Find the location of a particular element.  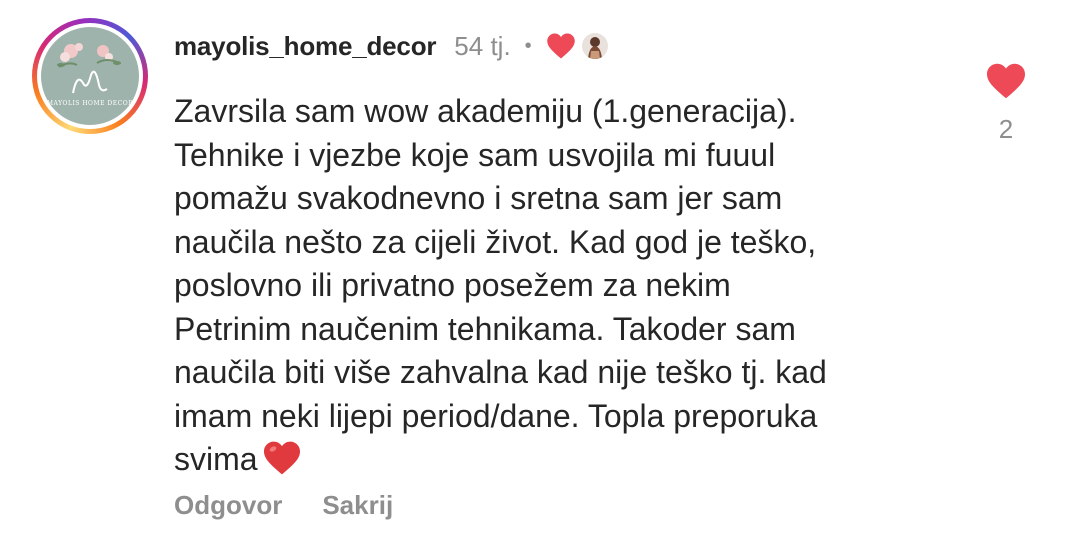

avatar: MAYOLIS HOME DECOR is located at coordinates (90, 76).